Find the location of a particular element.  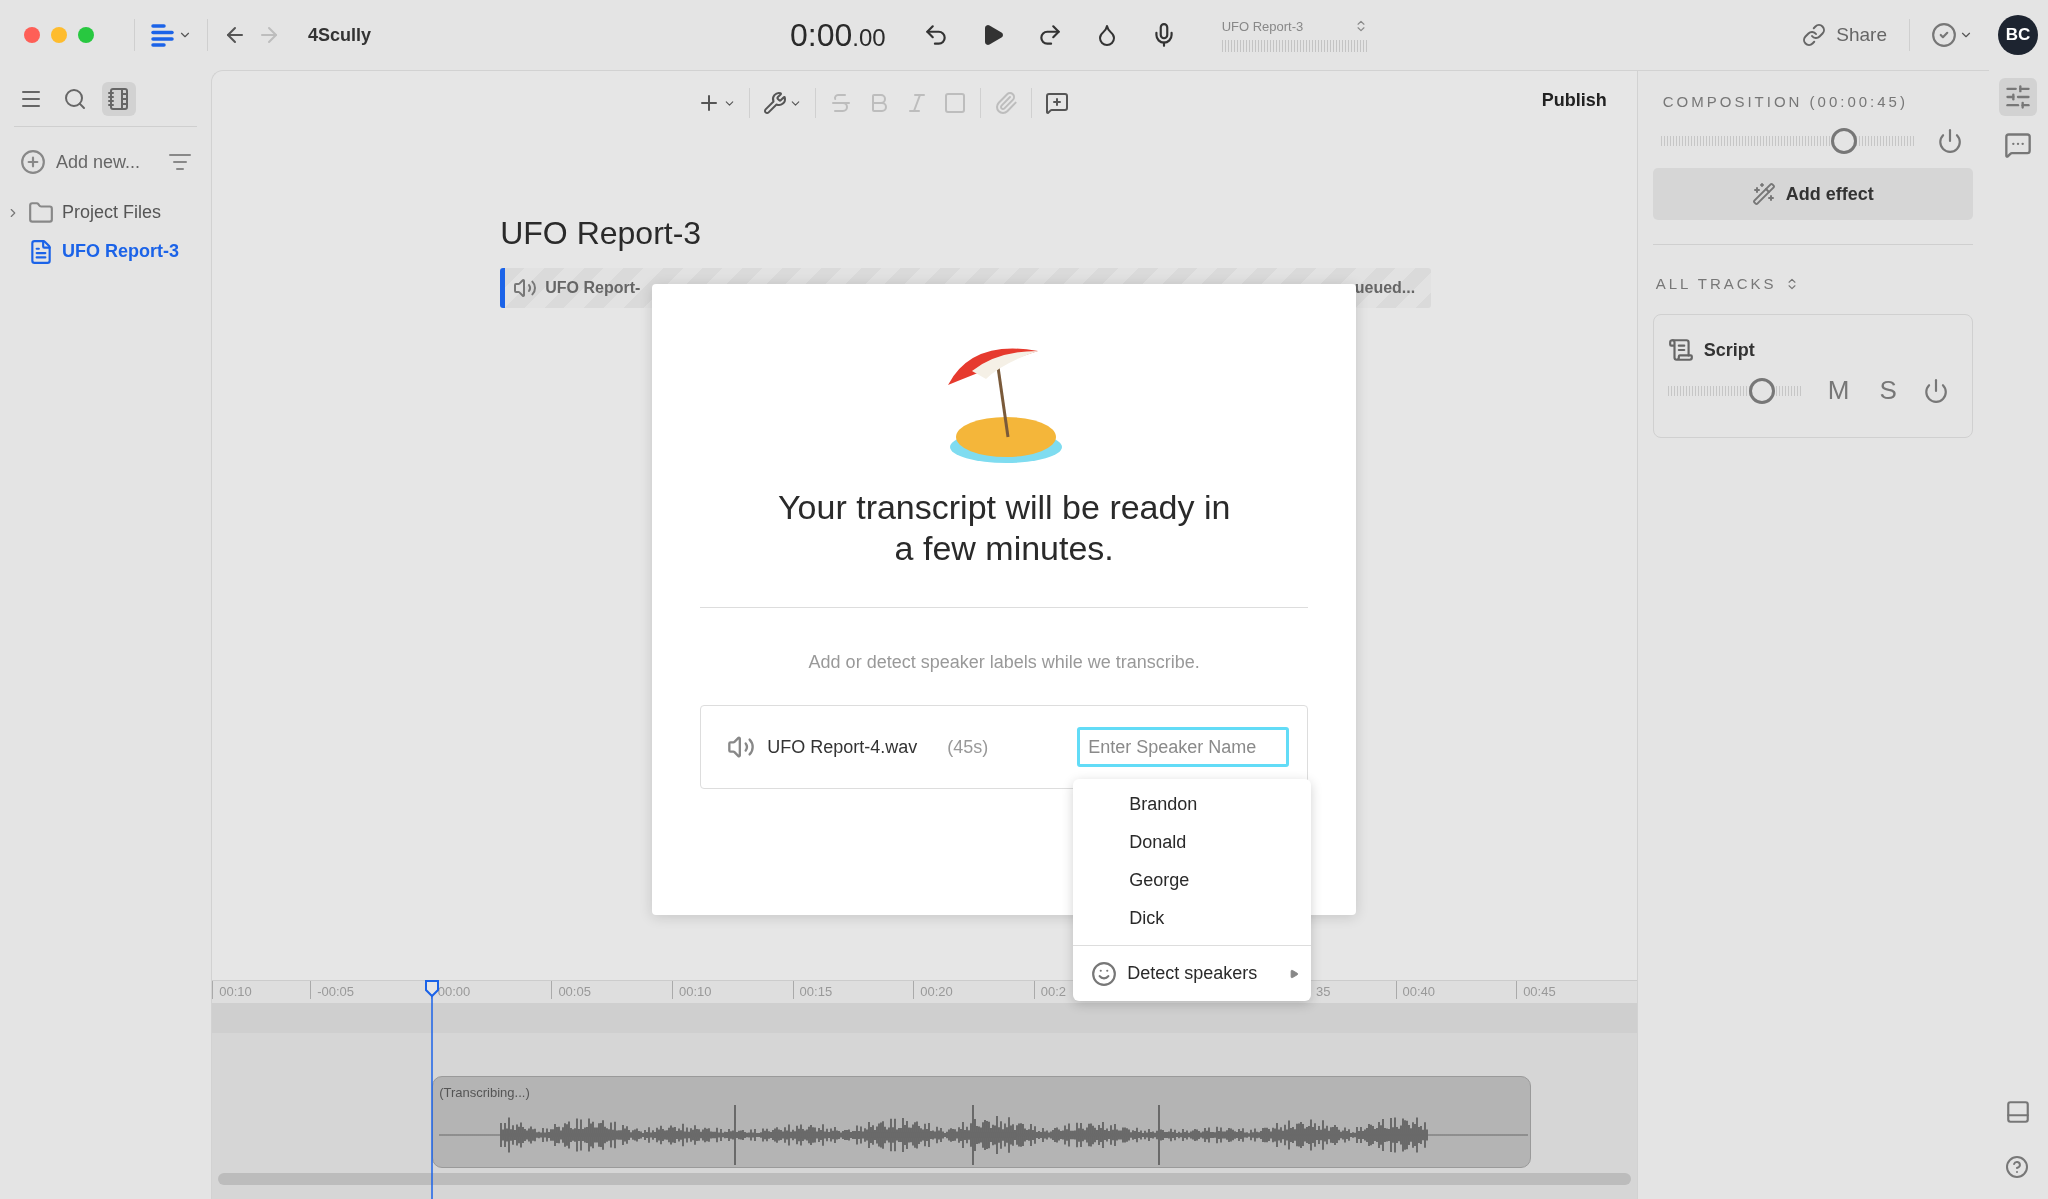

link-icon is located at coordinates (1814, 35).